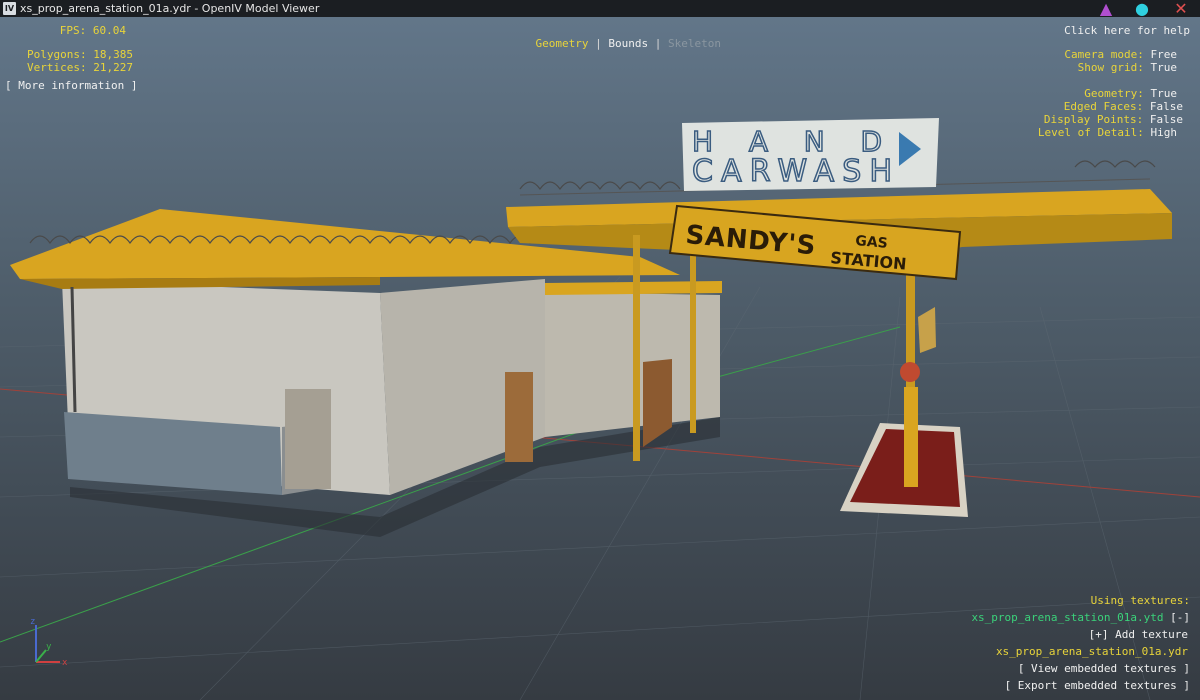  I want to click on sign-gas-text: GAS, so click(872, 242).